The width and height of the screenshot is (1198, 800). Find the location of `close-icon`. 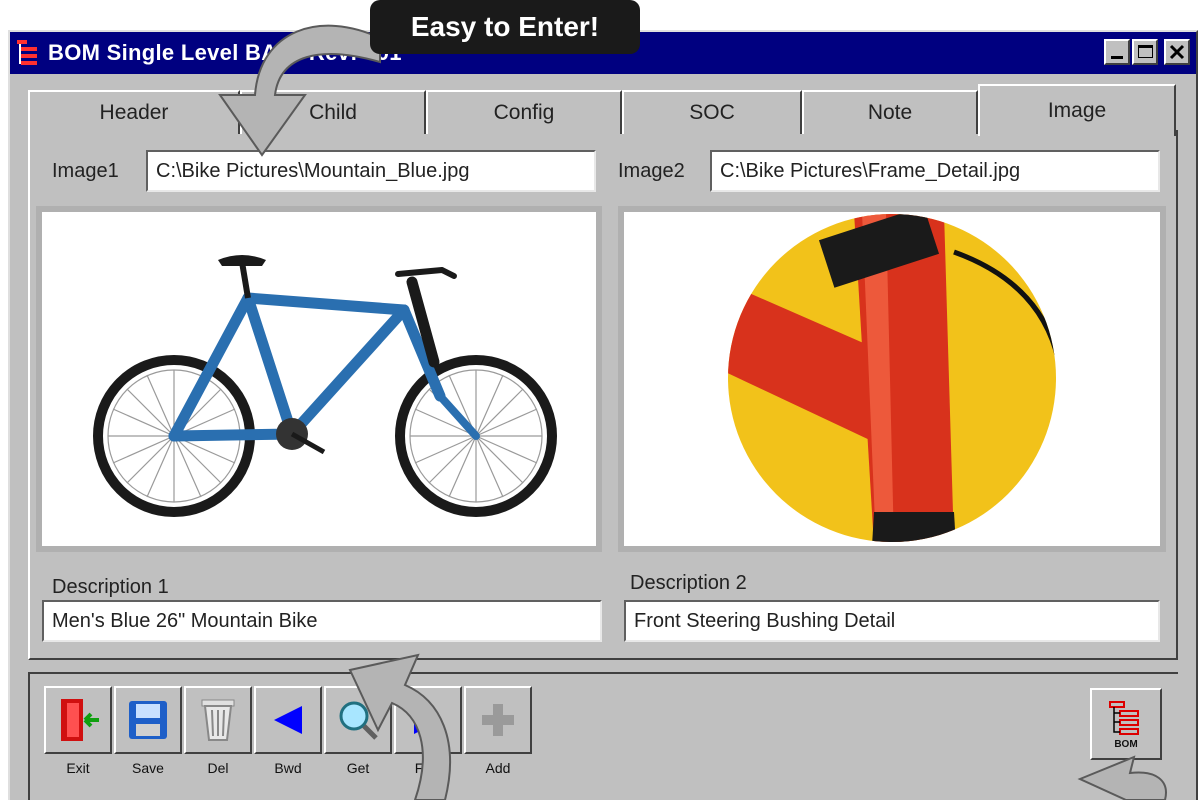

close-icon is located at coordinates (1177, 52).